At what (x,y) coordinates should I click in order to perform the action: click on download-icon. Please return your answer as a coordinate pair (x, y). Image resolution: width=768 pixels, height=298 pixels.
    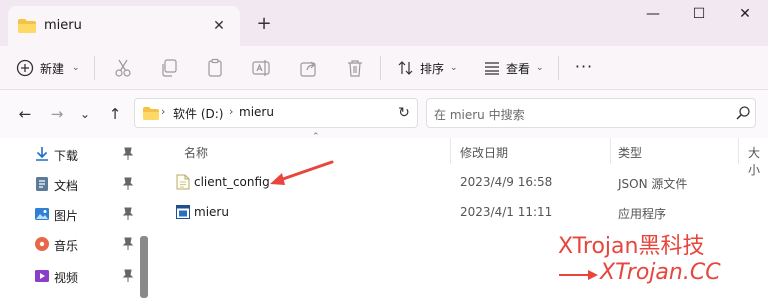
    Looking at the image, I should click on (42, 154).